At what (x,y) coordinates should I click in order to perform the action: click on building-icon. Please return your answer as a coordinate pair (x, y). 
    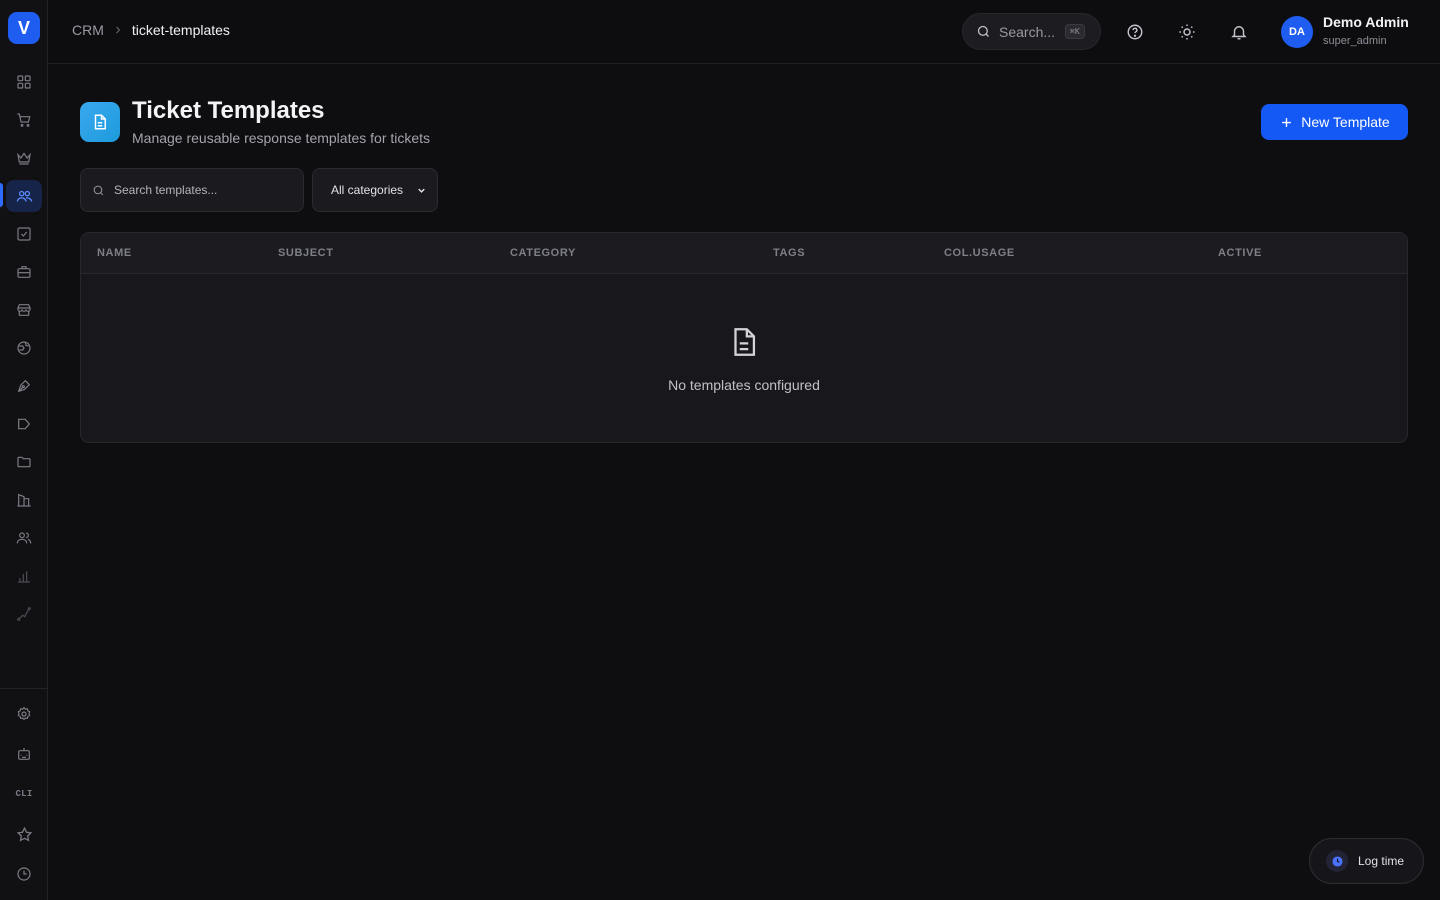
    Looking at the image, I should click on (24, 500).